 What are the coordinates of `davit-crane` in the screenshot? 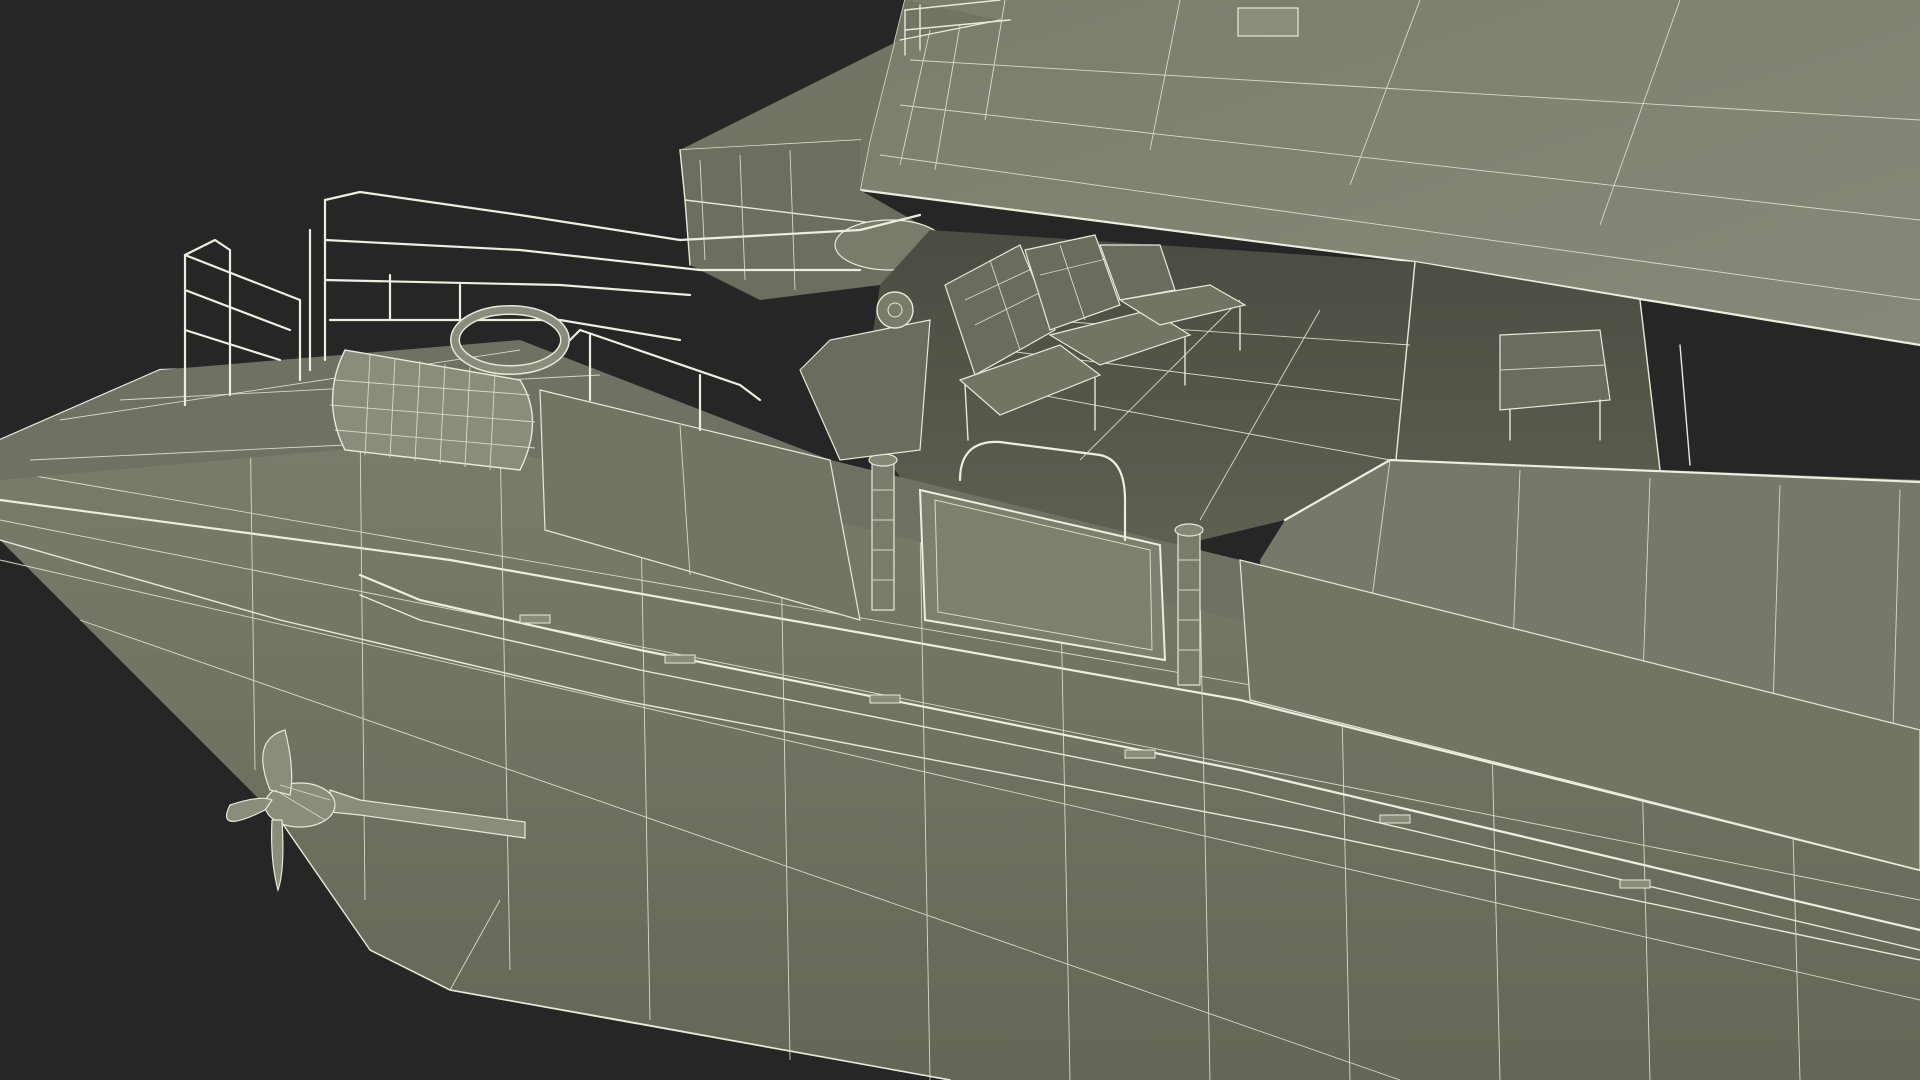 It's located at (865, 376).